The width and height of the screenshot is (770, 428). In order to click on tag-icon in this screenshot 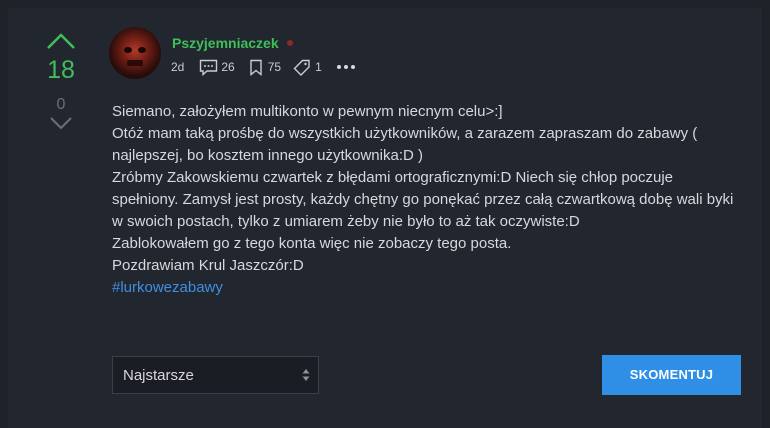, I will do `click(301, 67)`.